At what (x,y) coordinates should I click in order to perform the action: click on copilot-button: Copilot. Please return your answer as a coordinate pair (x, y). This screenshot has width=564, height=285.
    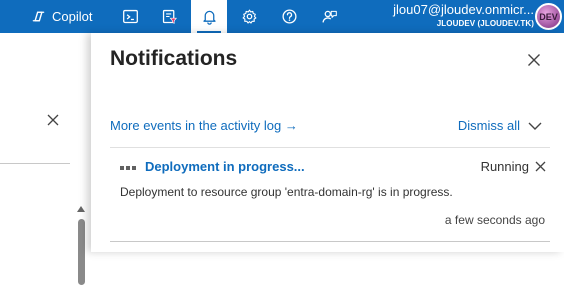
    Looking at the image, I should click on (61, 16).